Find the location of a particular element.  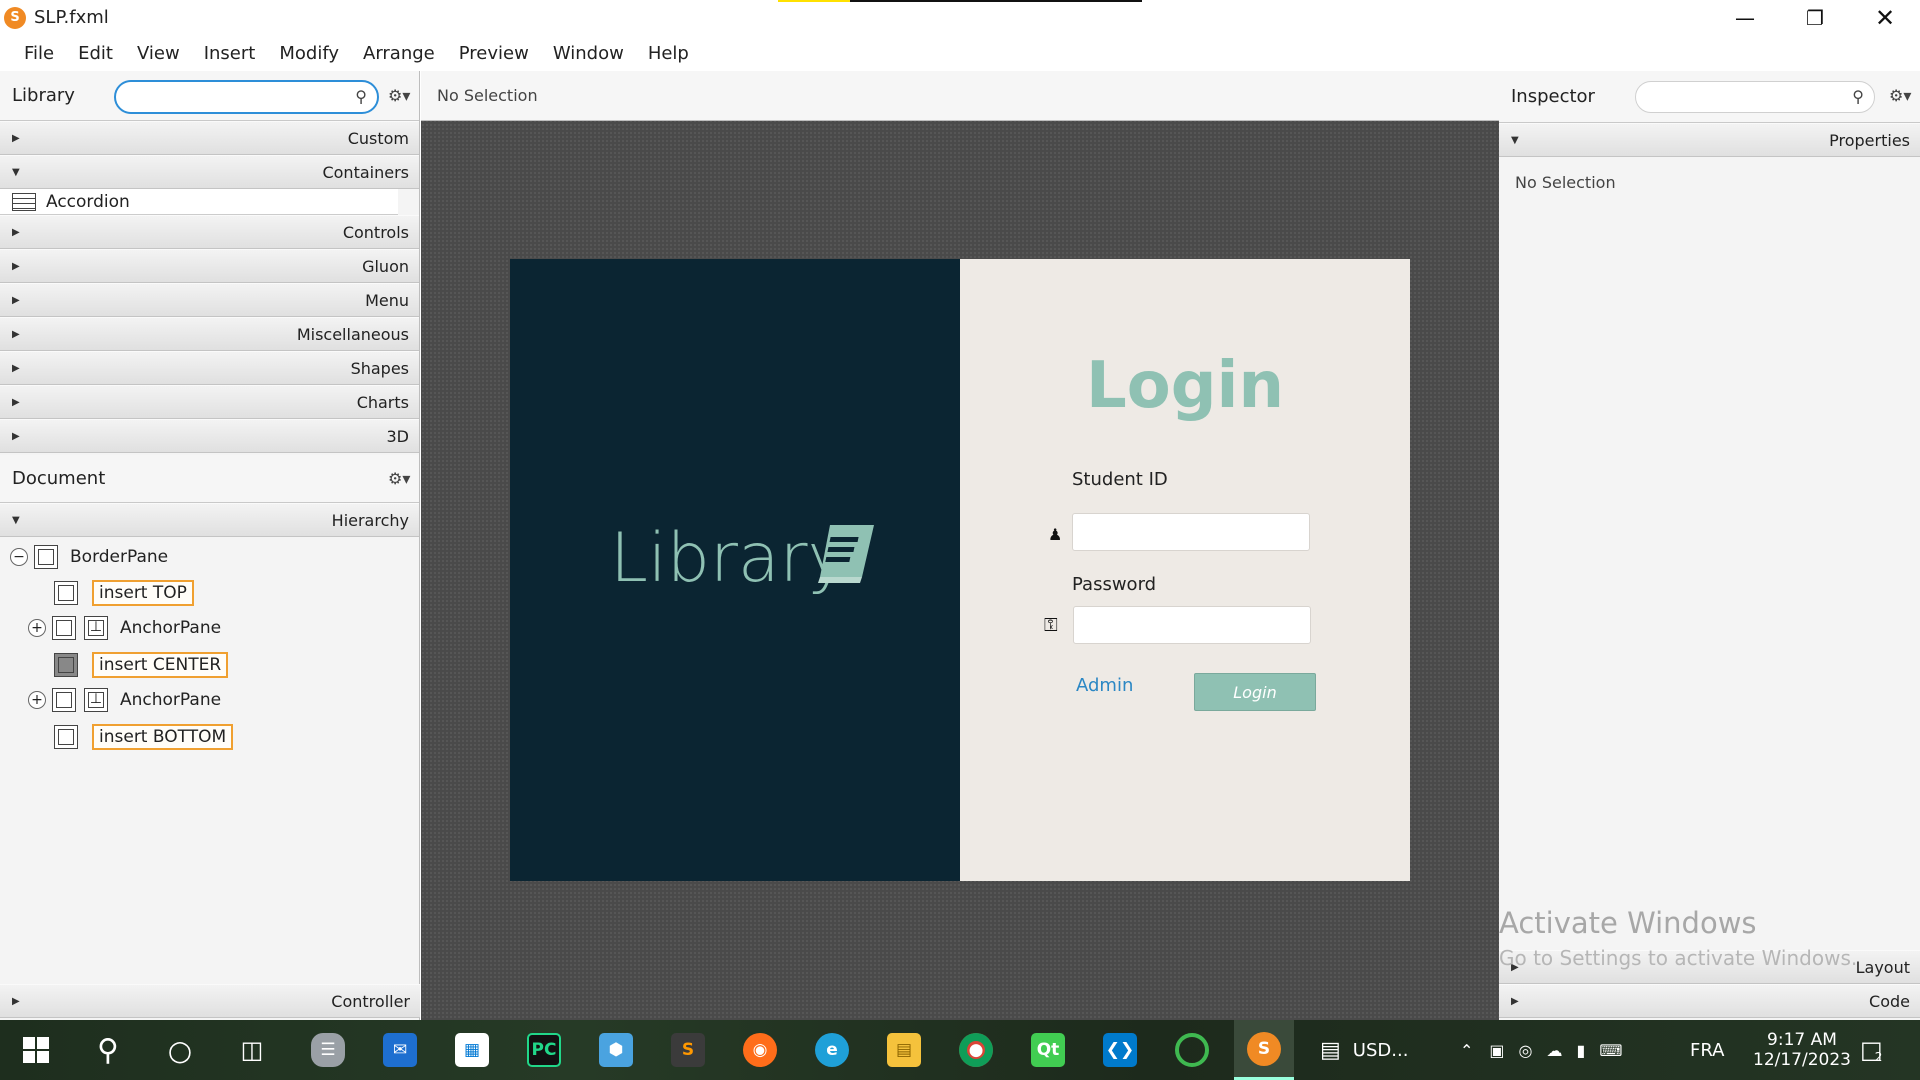

section-controller: ▶ Controller is located at coordinates (210, 1001).